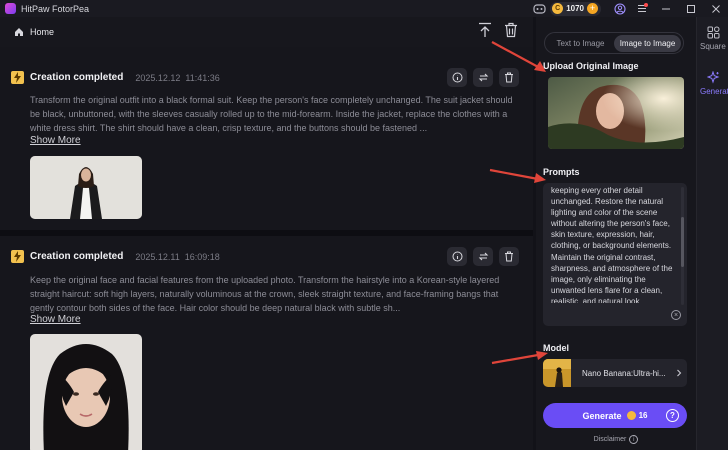 This screenshot has height=450, width=728. I want to click on card-header: Creation completed 2025.12.12 11:41:36, so click(115, 77).